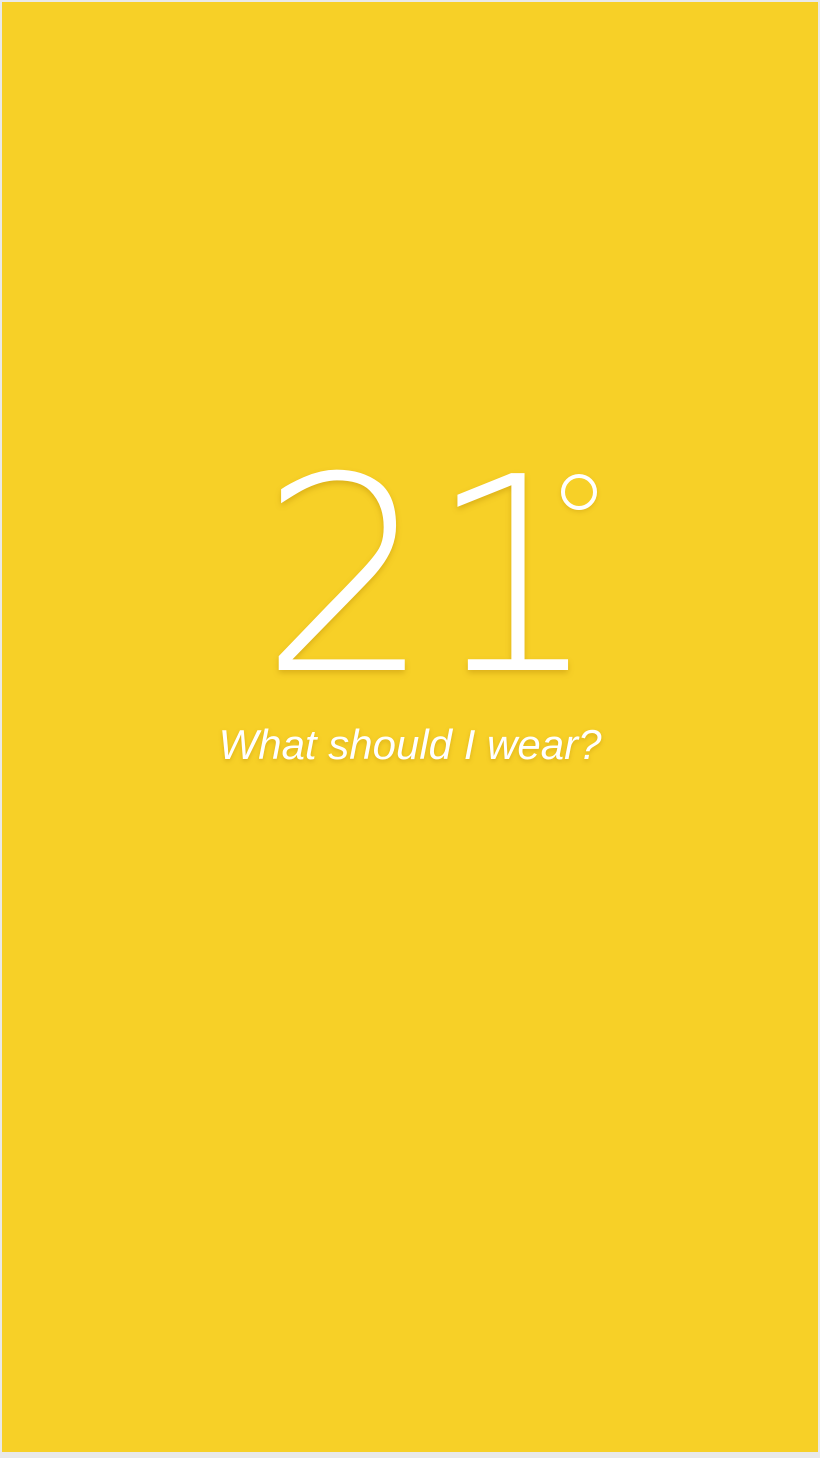 The width and height of the screenshot is (820, 1458). What do you see at coordinates (579, 492) in the screenshot?
I see `degree-icon` at bounding box center [579, 492].